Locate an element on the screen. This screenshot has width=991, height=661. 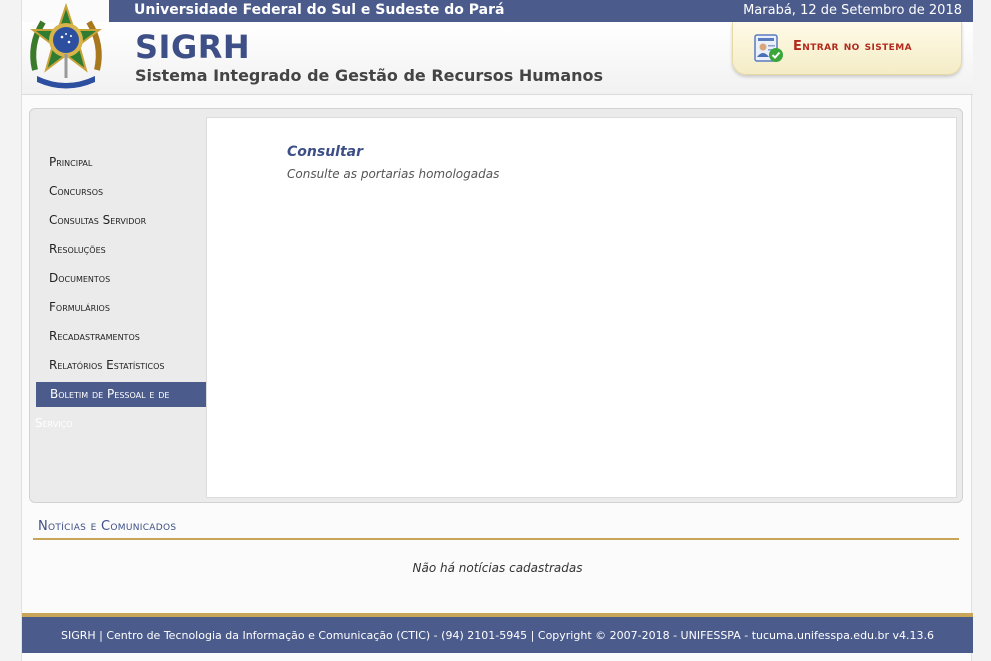
sidebar-item-principal: Principal is located at coordinates (70, 162).